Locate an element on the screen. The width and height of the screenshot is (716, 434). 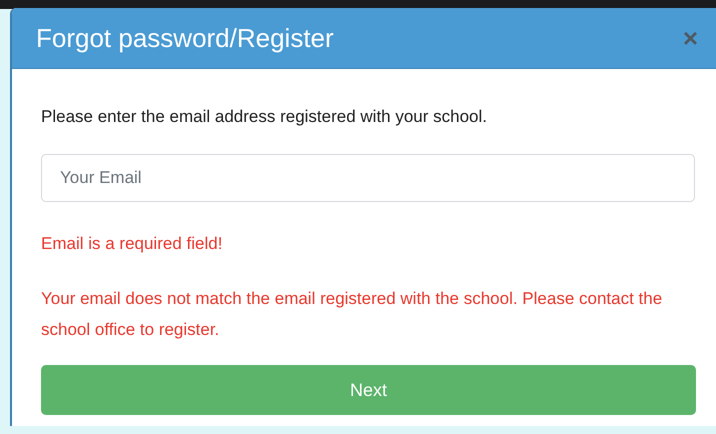
instructions: Please enter the email address registered with your school. is located at coordinates (264, 117).